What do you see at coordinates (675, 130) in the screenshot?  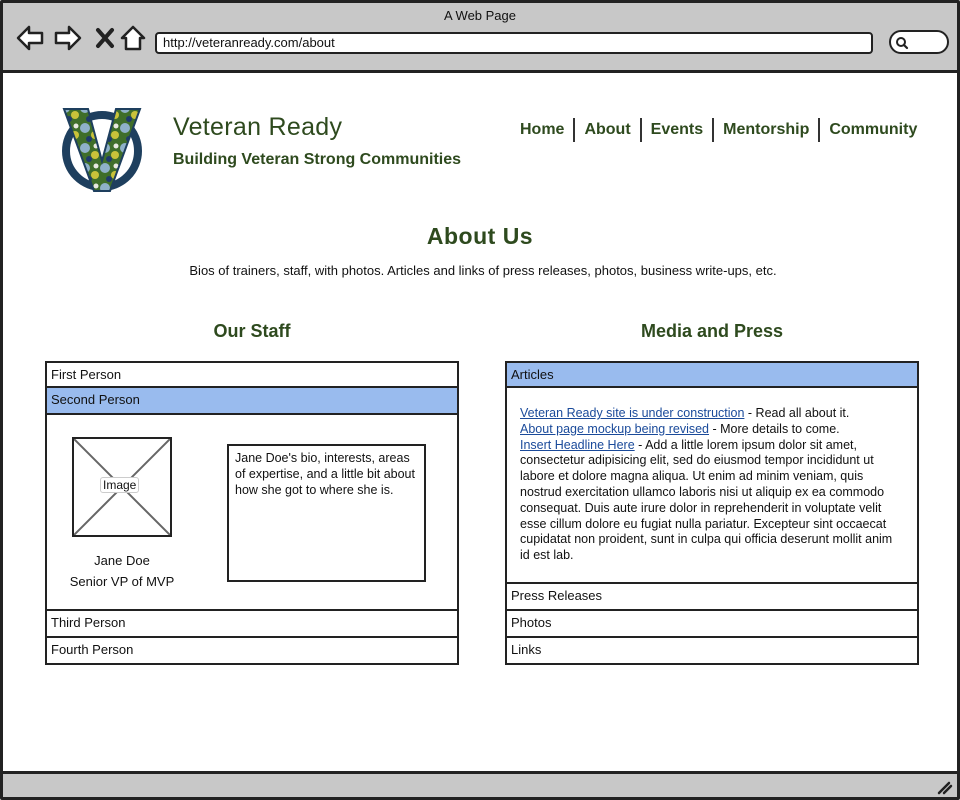 I see `nav-events: Events` at bounding box center [675, 130].